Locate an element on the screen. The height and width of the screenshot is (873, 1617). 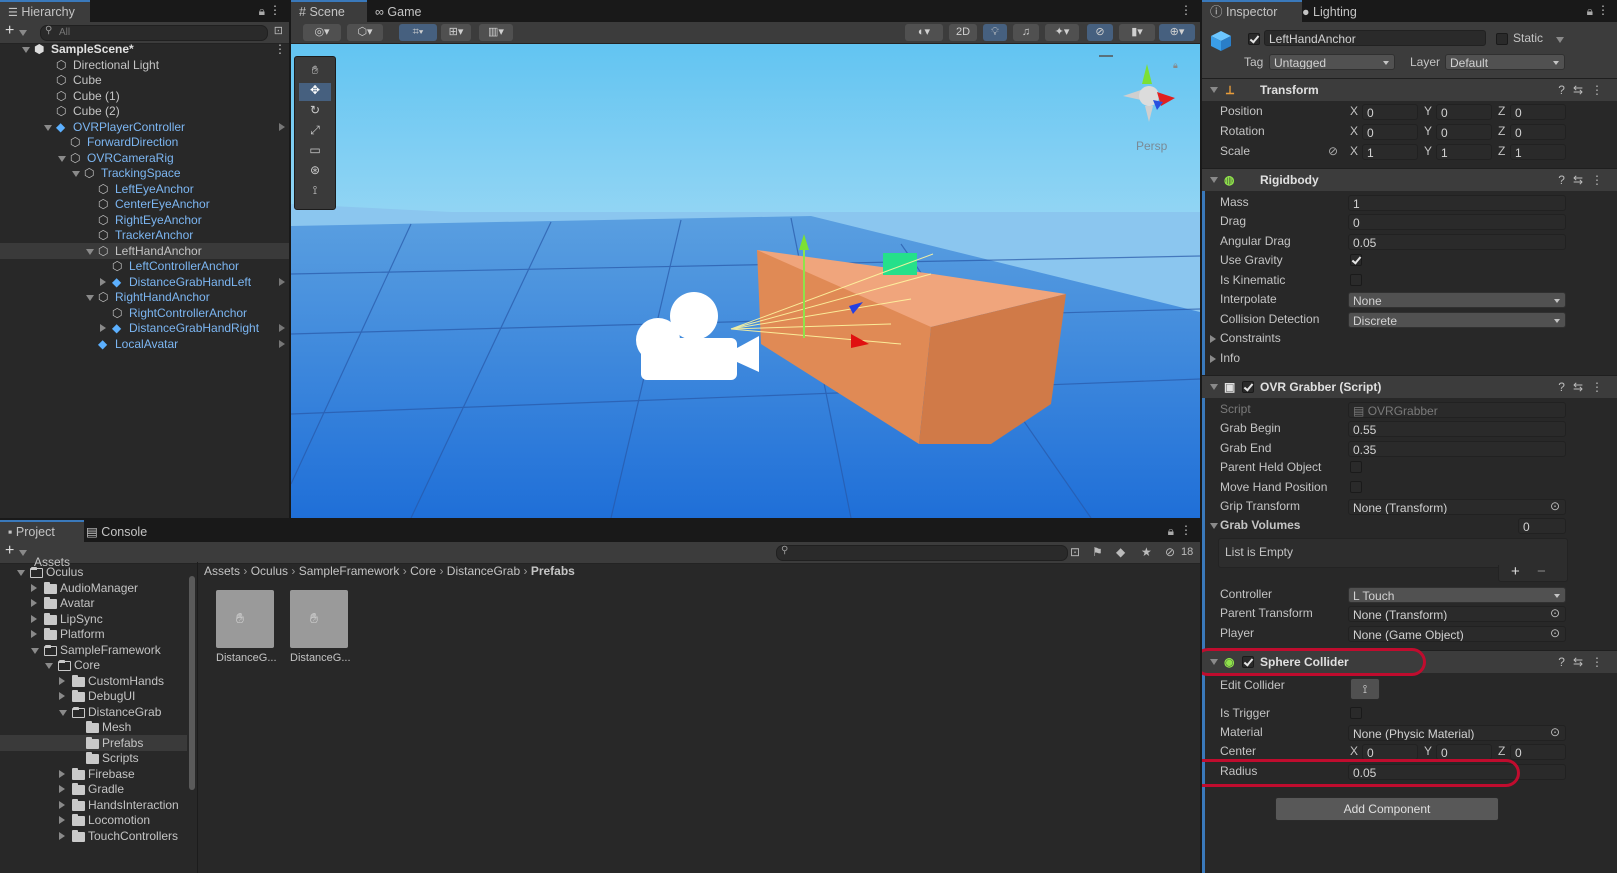
interpolate-dropdown: None is located at coordinates (1457, 300).